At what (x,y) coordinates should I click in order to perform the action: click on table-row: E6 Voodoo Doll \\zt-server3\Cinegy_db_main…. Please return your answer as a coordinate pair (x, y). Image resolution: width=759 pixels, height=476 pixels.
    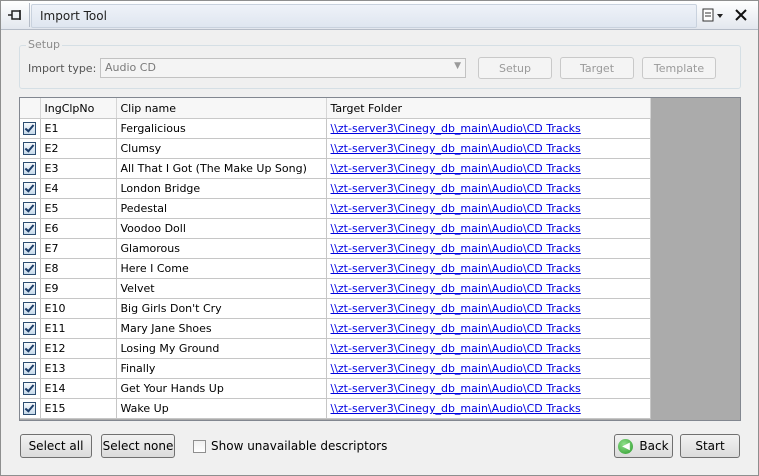
    Looking at the image, I should click on (335, 228).